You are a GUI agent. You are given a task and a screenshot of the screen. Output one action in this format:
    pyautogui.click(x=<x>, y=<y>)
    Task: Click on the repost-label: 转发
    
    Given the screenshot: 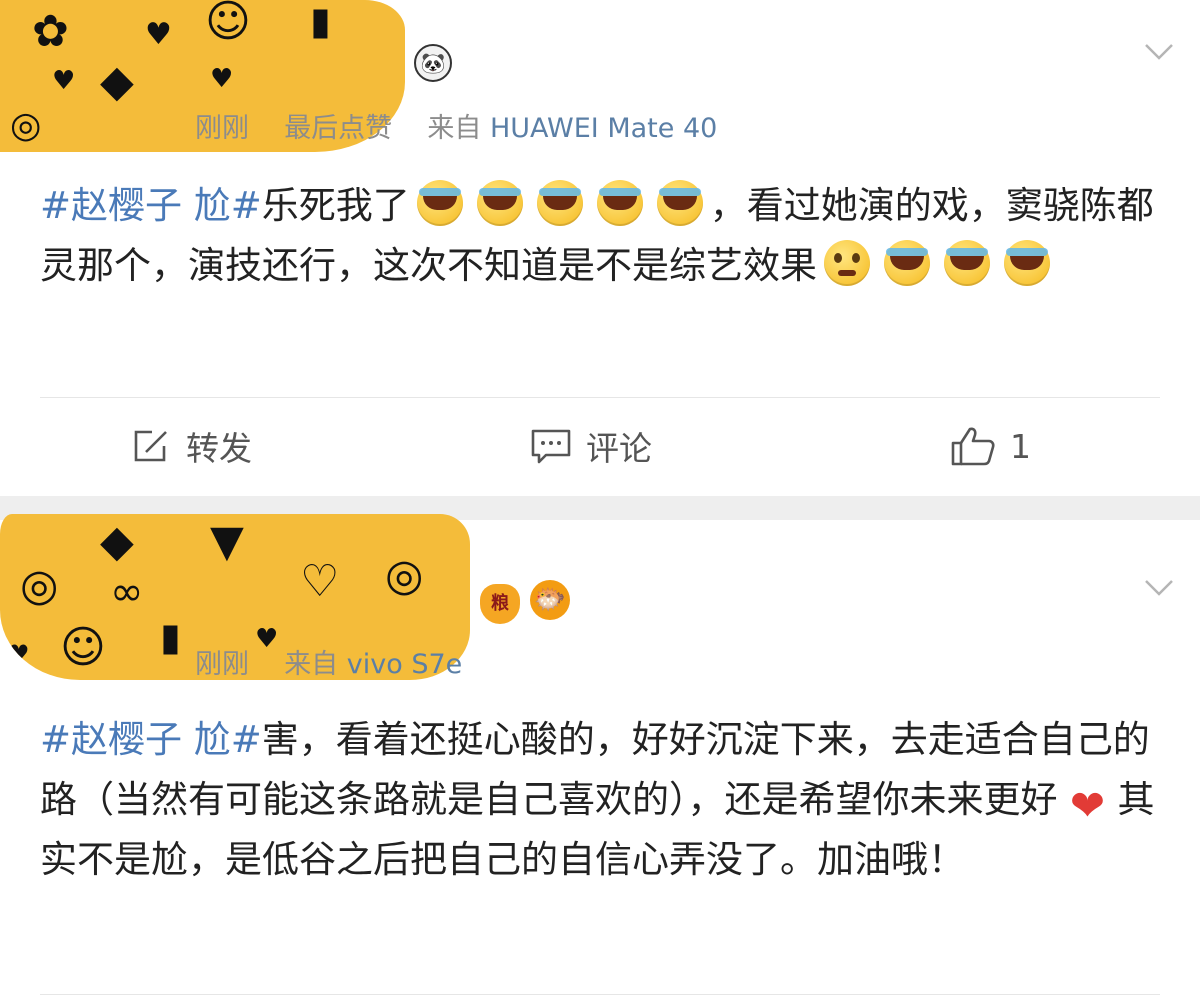 What is the action you would take?
    pyautogui.click(x=219, y=448)
    